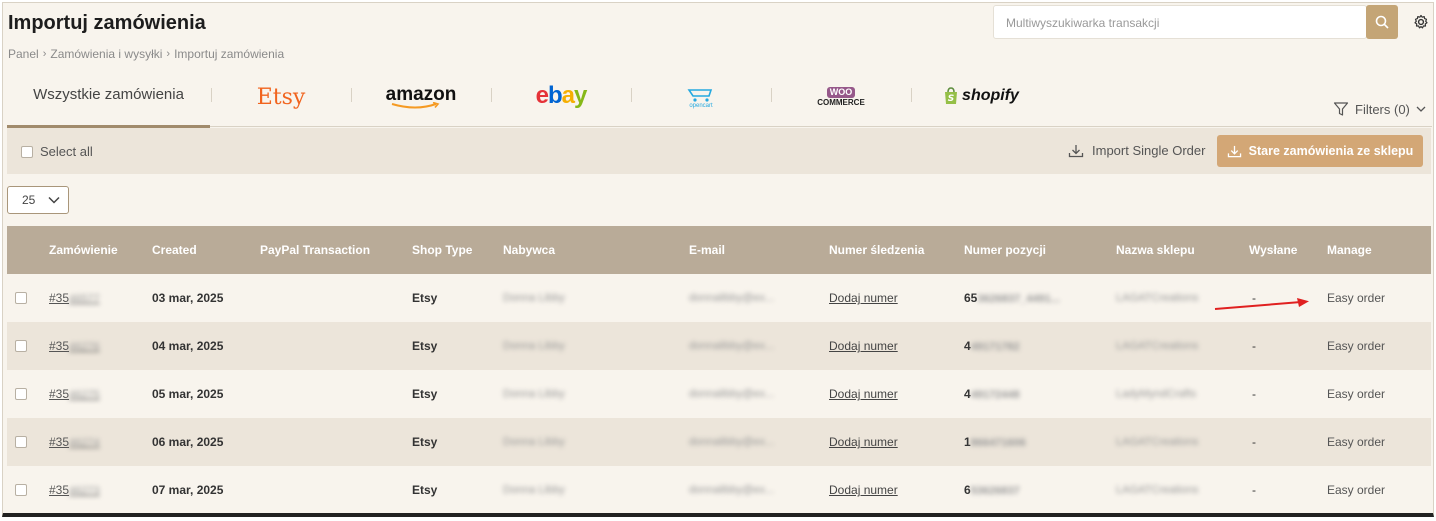  I want to click on order-number-link: #3546273, so click(74, 490).